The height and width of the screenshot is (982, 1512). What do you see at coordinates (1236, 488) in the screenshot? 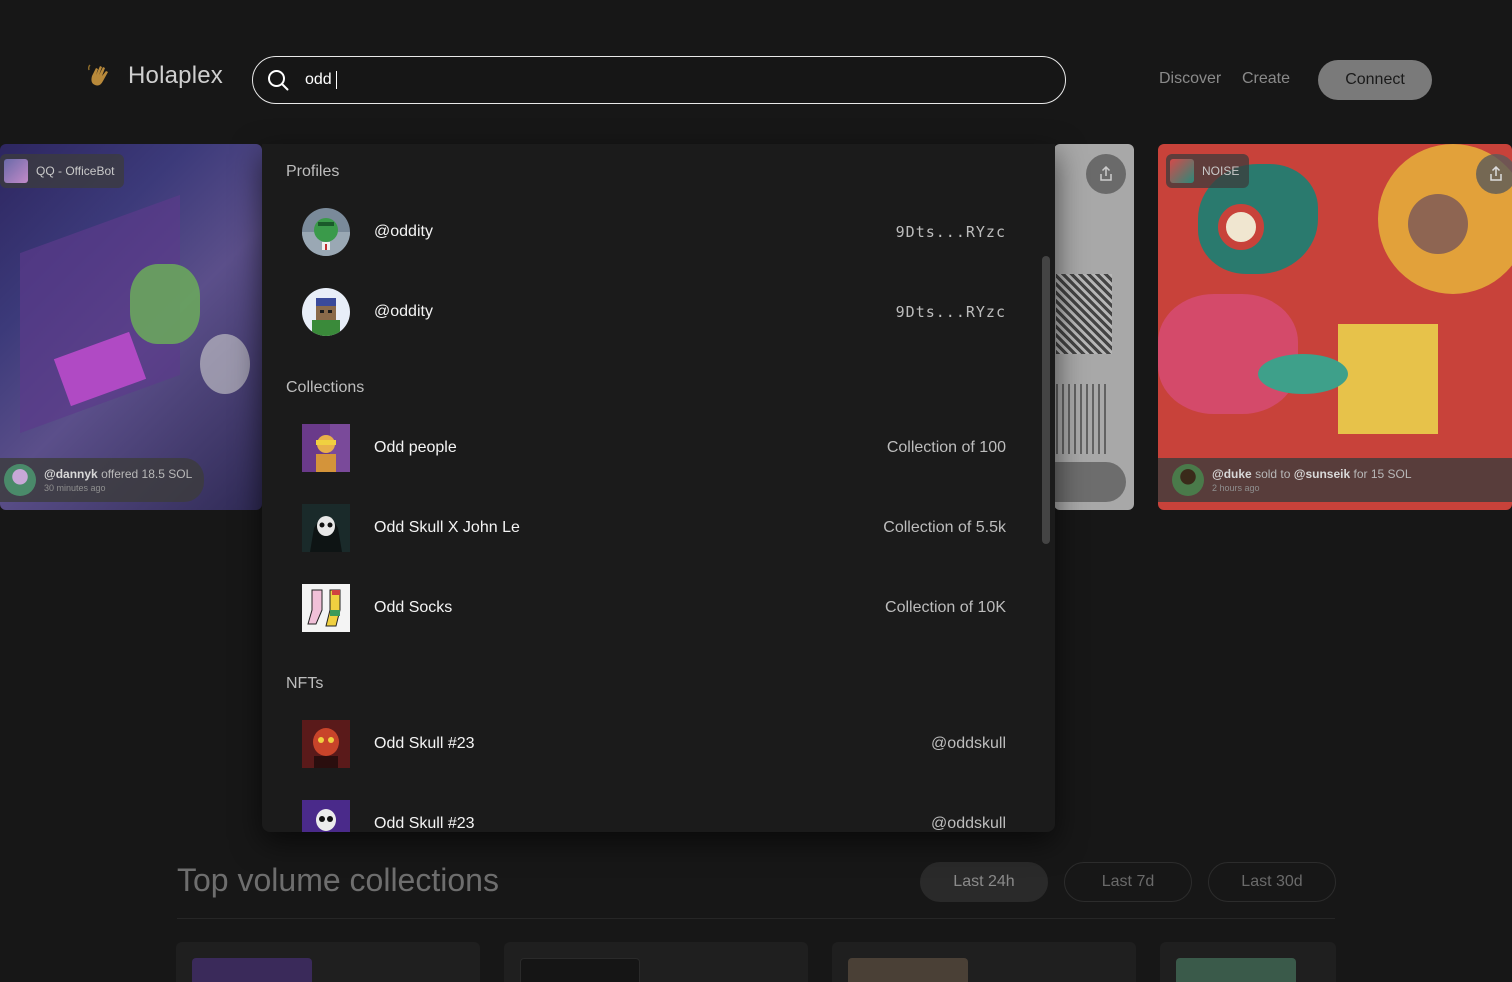
I see `activity-time: 2 hours ago` at bounding box center [1236, 488].